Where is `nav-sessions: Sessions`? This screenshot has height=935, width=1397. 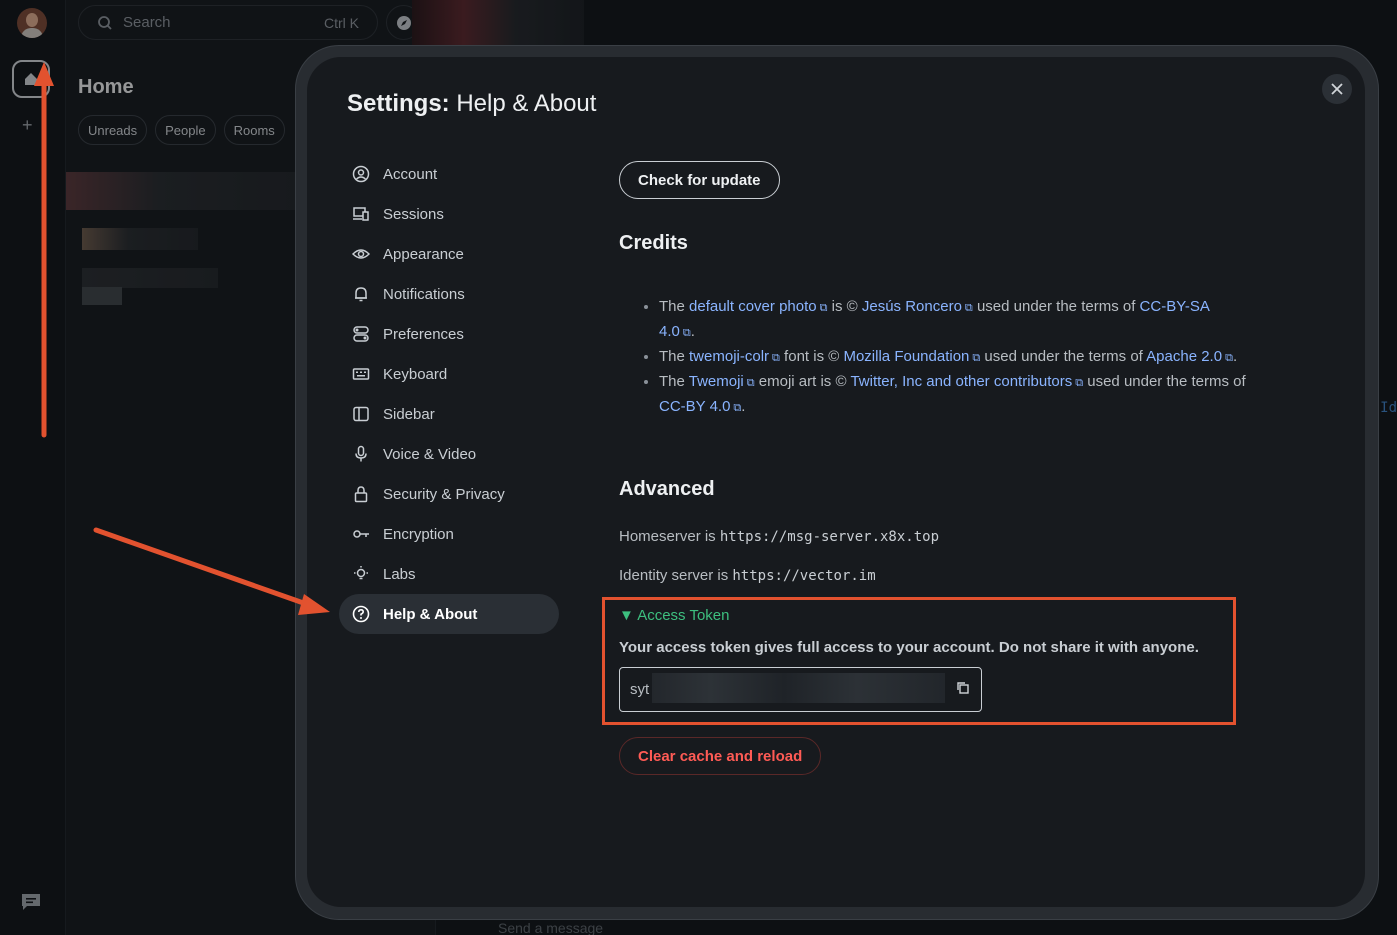
nav-sessions: Sessions is located at coordinates (449, 214).